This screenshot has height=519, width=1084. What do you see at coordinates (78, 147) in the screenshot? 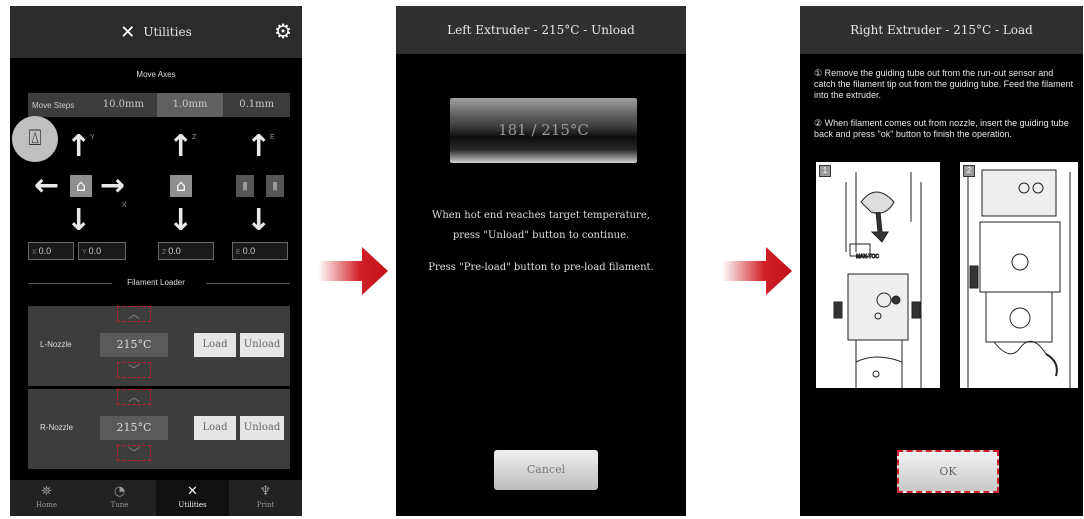
I see `y-up-arrow-icon: ↑` at bounding box center [78, 147].